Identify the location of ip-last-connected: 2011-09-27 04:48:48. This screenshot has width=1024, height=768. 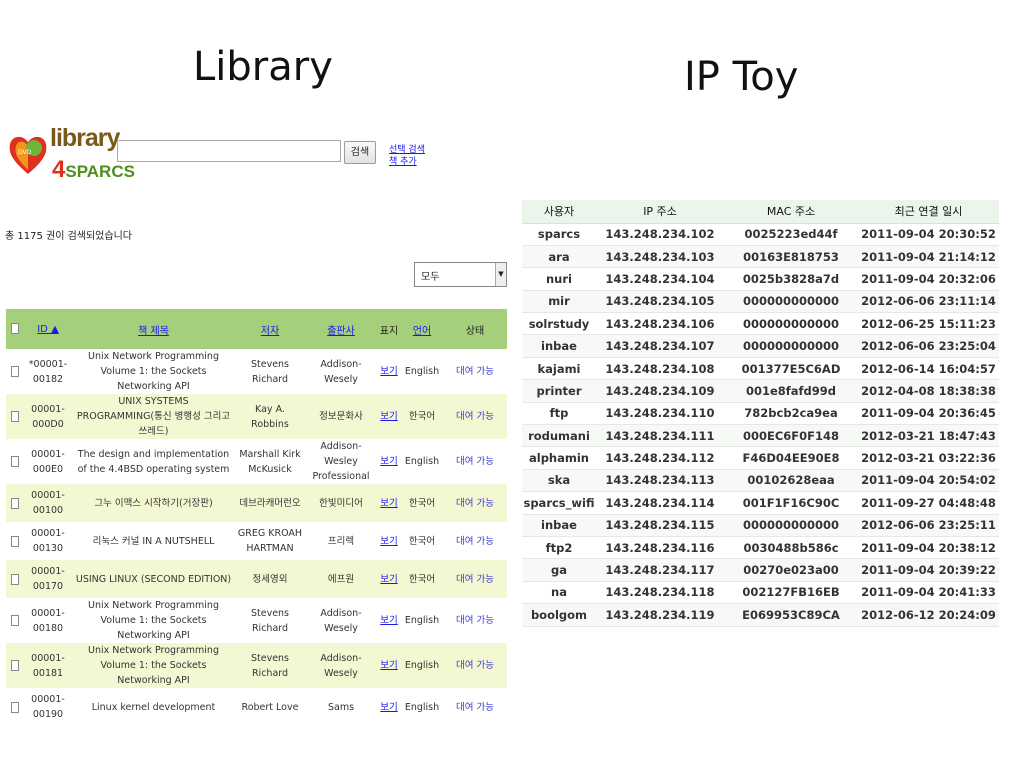
(928, 503).